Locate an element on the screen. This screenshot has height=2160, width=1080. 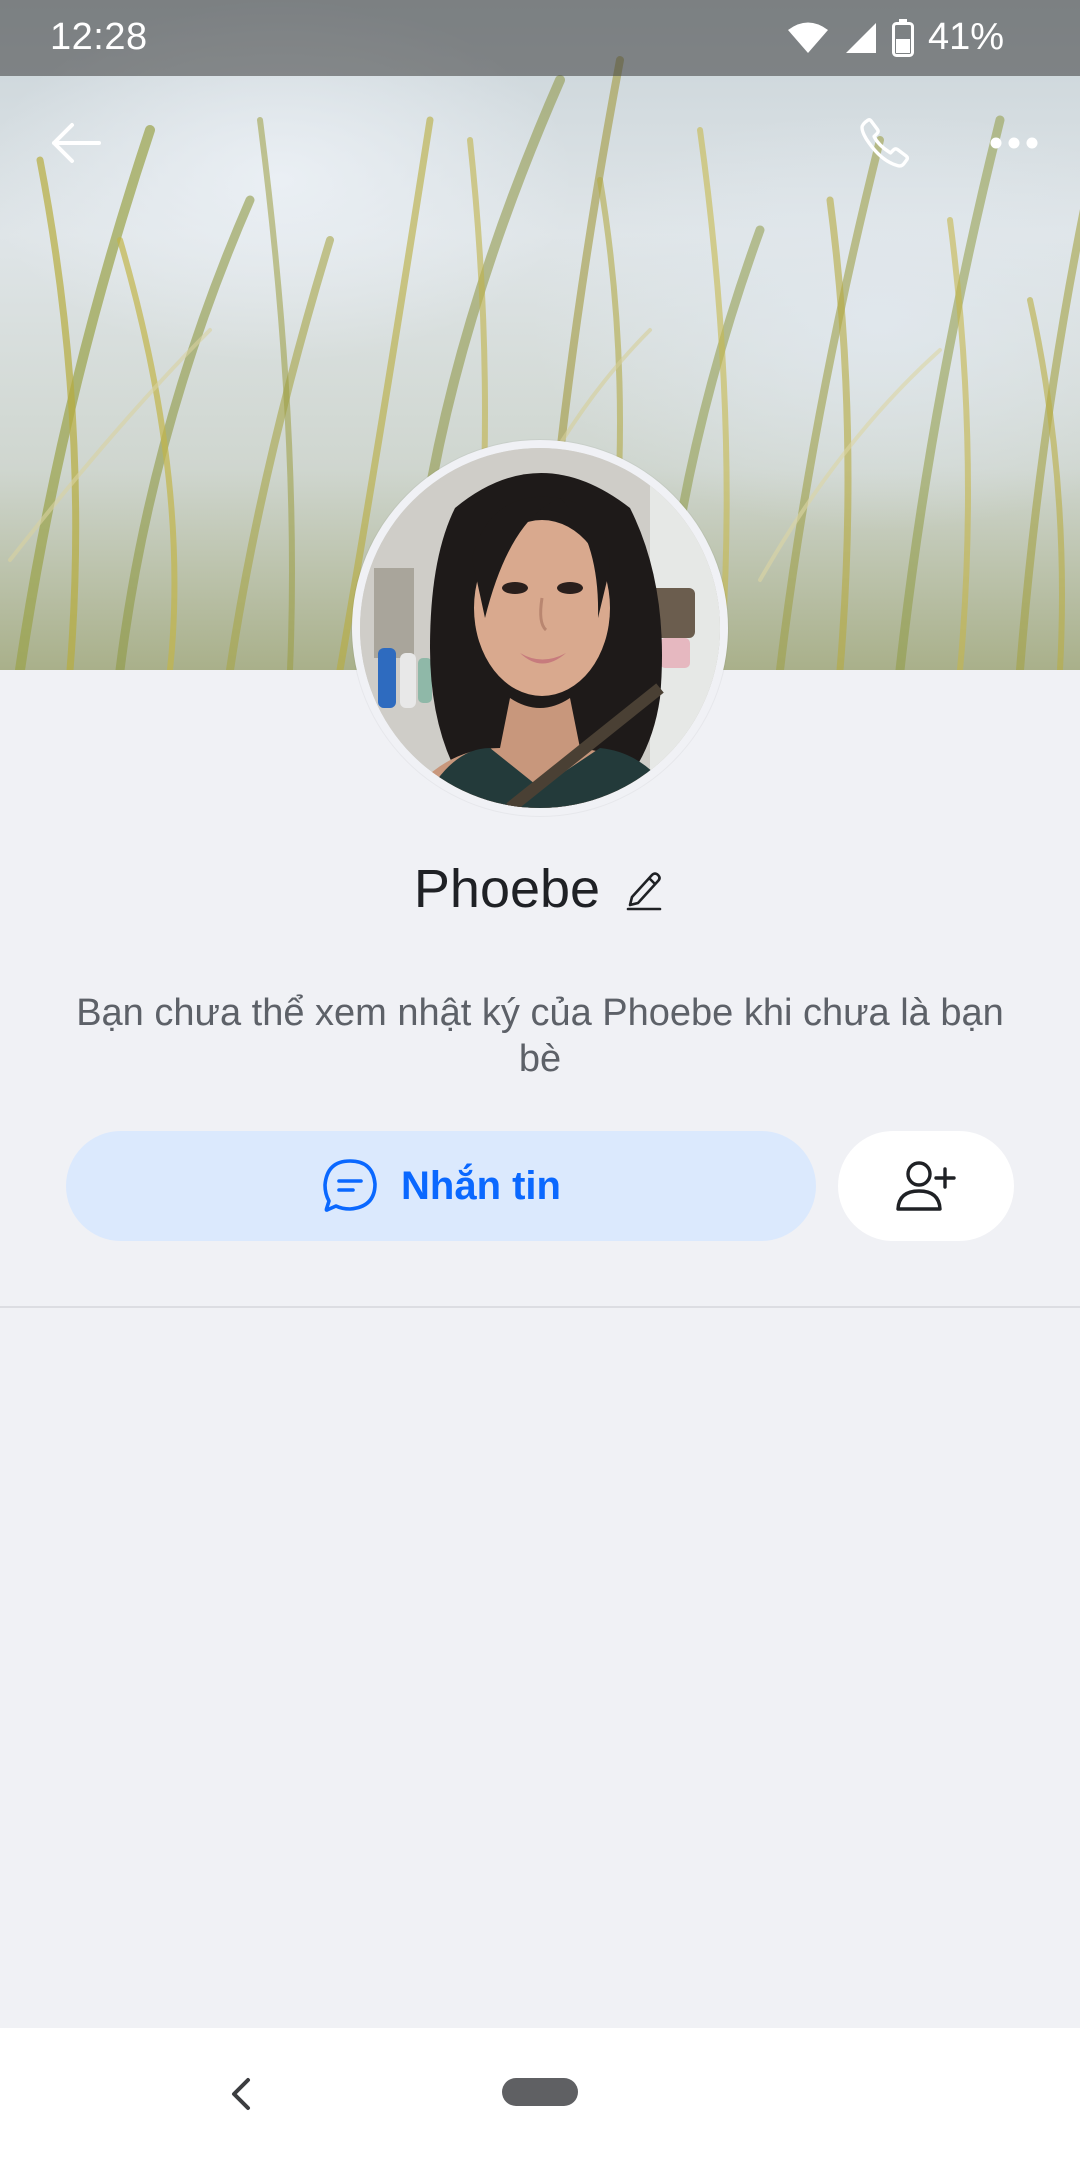
home-pill is located at coordinates (540, 2092).